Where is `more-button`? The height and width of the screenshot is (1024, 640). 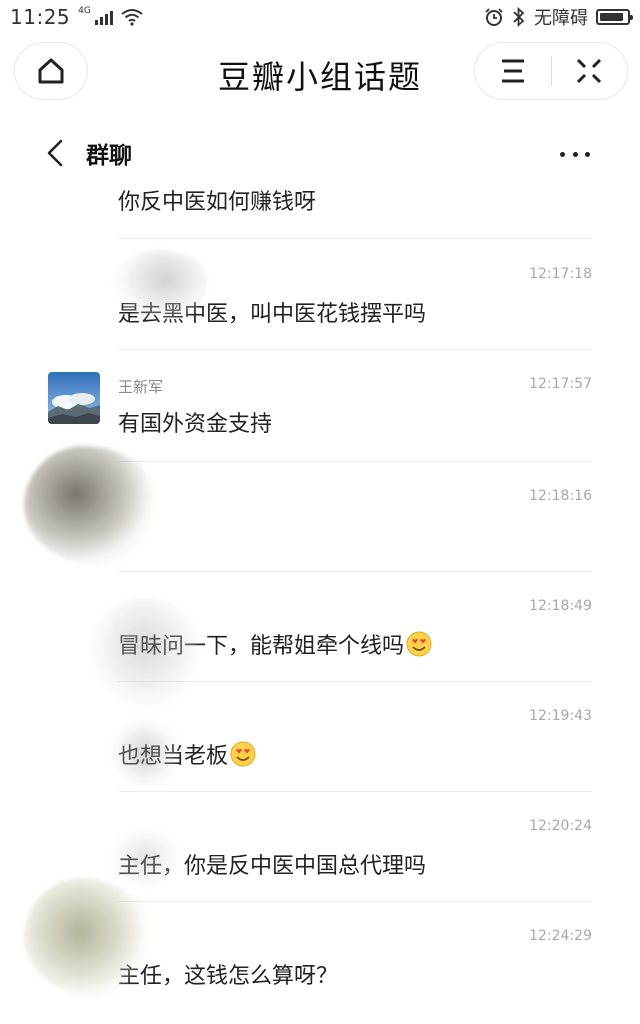 more-button is located at coordinates (575, 154).